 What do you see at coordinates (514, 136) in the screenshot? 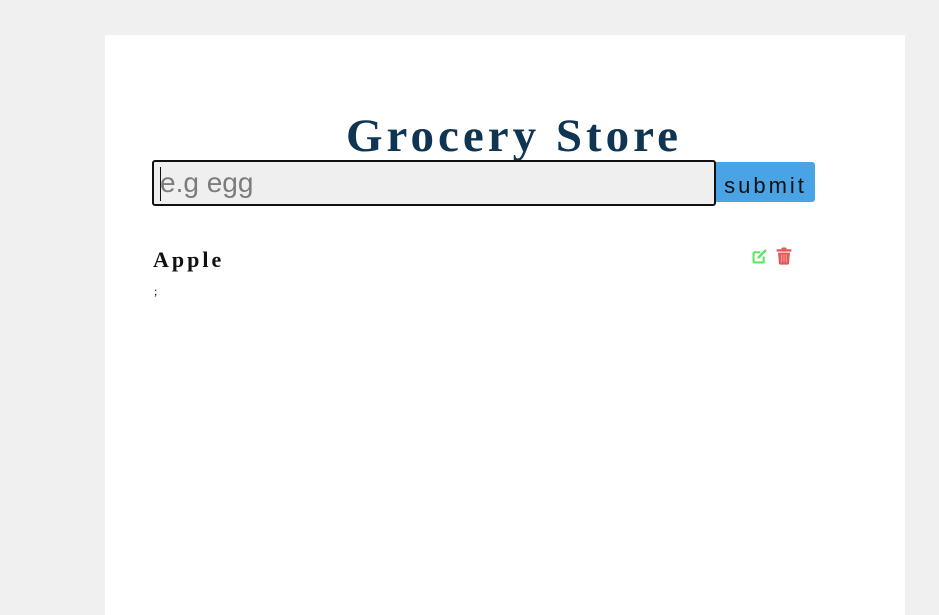
I see `page-title: Grocery Store` at bounding box center [514, 136].